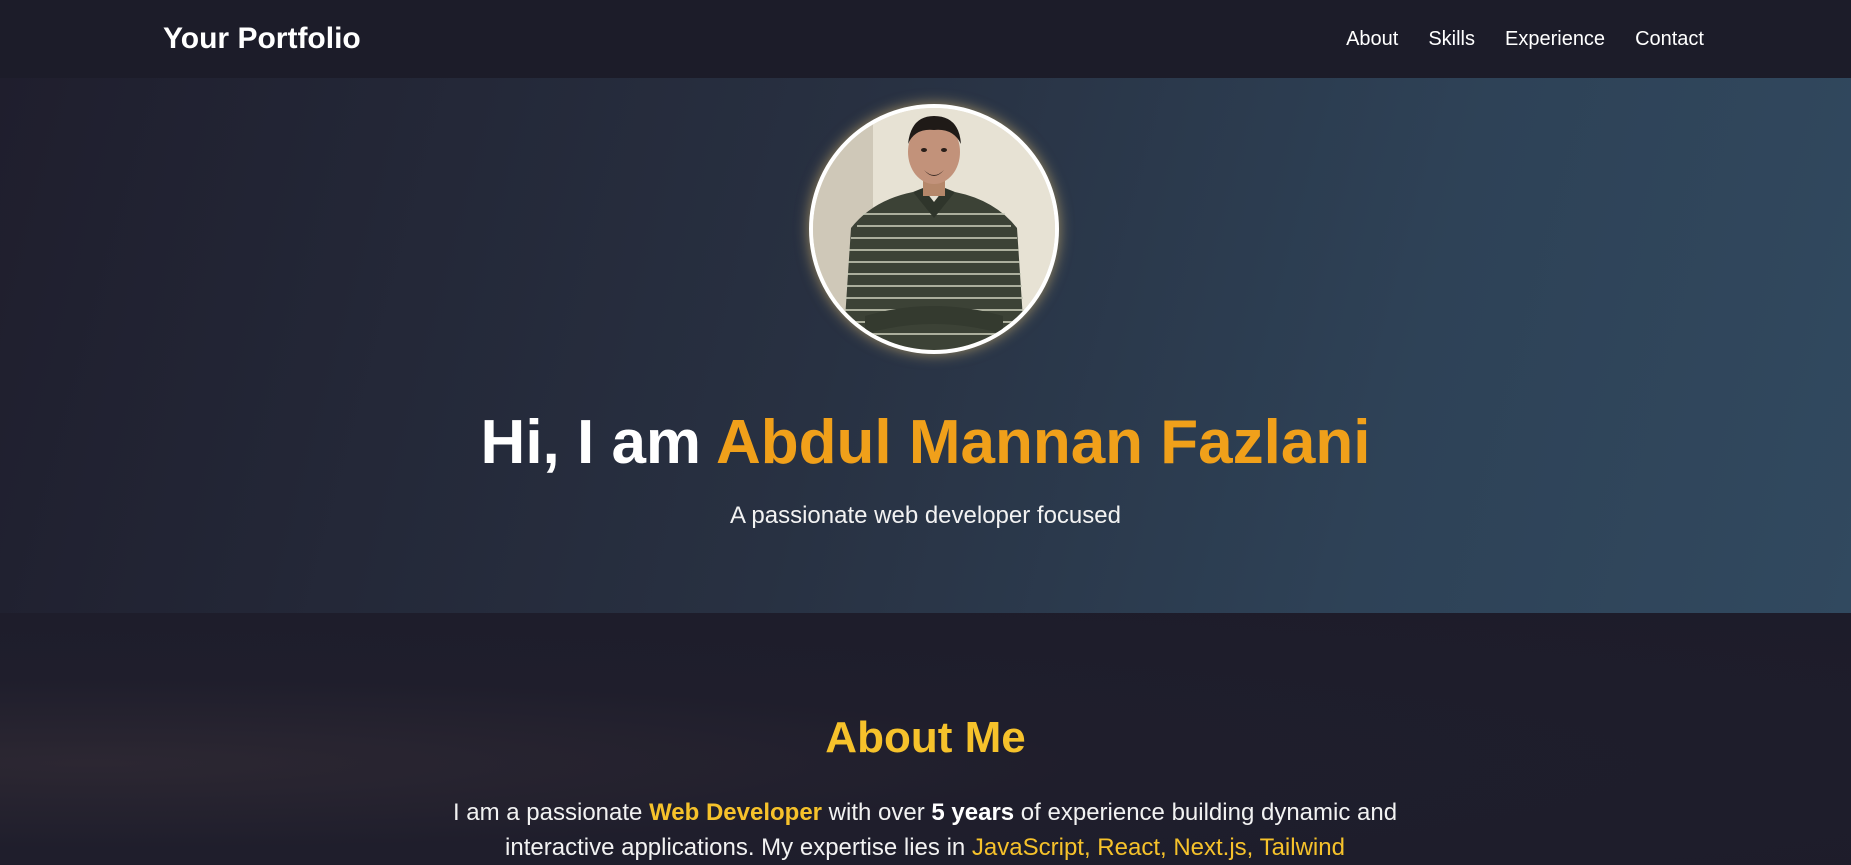  I want to click on nav-link-about: About, so click(1372, 39).